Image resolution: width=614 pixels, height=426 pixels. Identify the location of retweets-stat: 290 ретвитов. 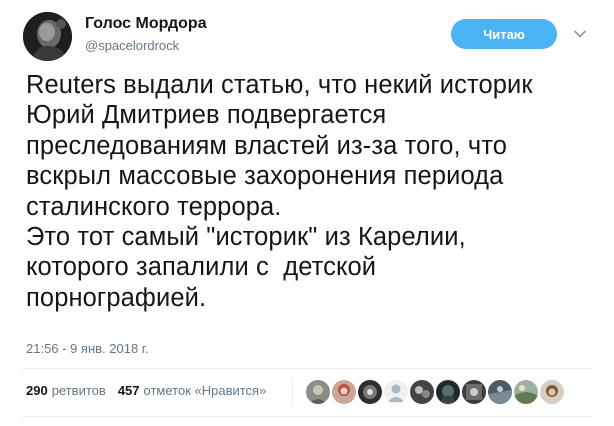
(72, 390).